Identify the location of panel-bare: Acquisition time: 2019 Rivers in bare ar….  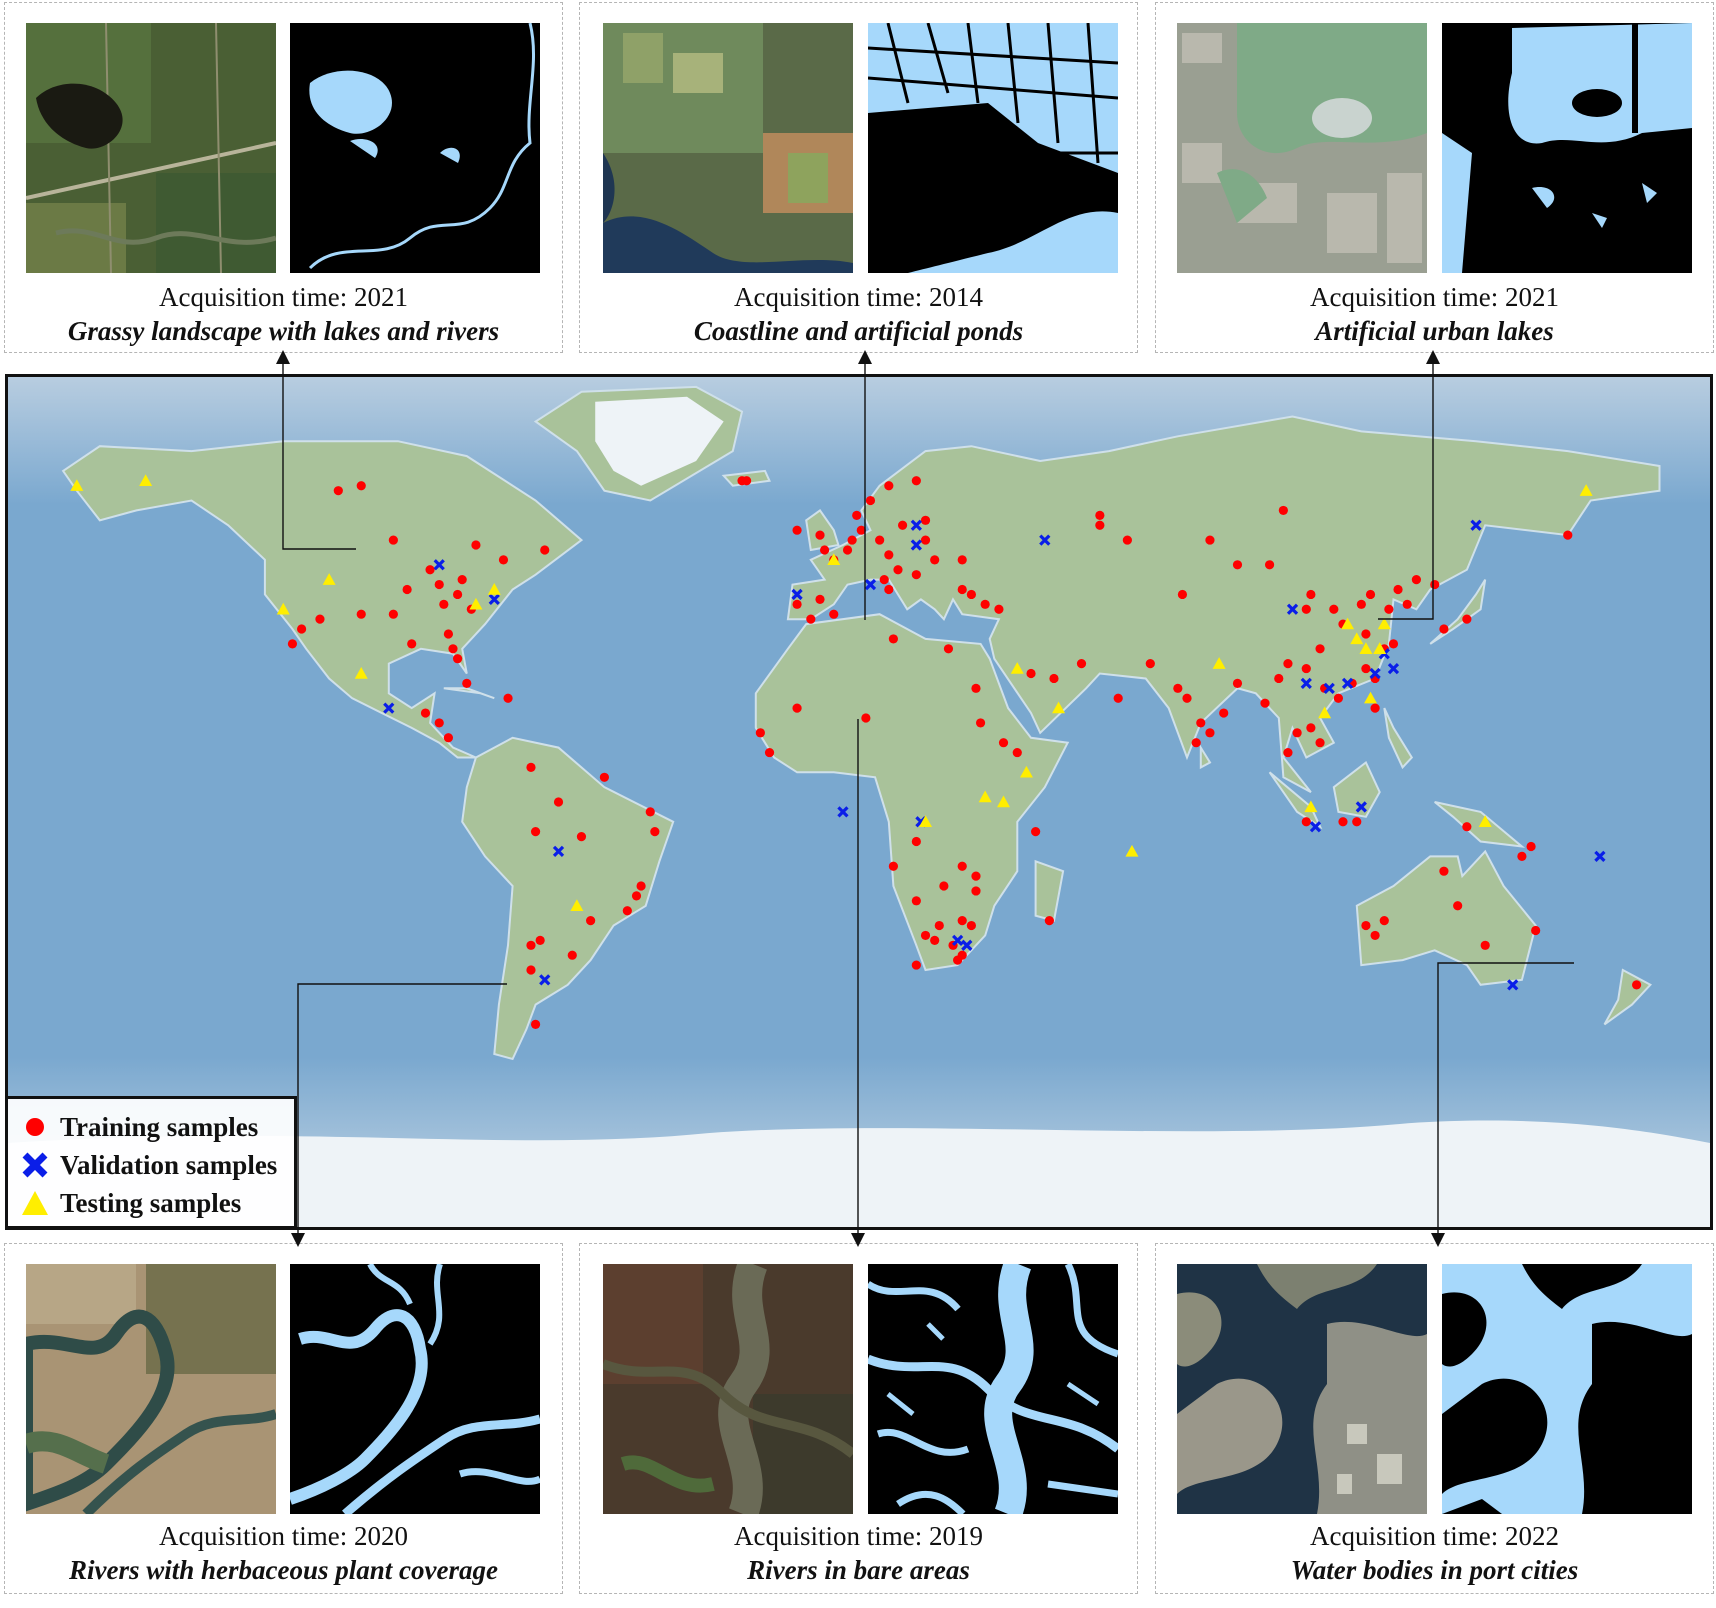
(858, 1418).